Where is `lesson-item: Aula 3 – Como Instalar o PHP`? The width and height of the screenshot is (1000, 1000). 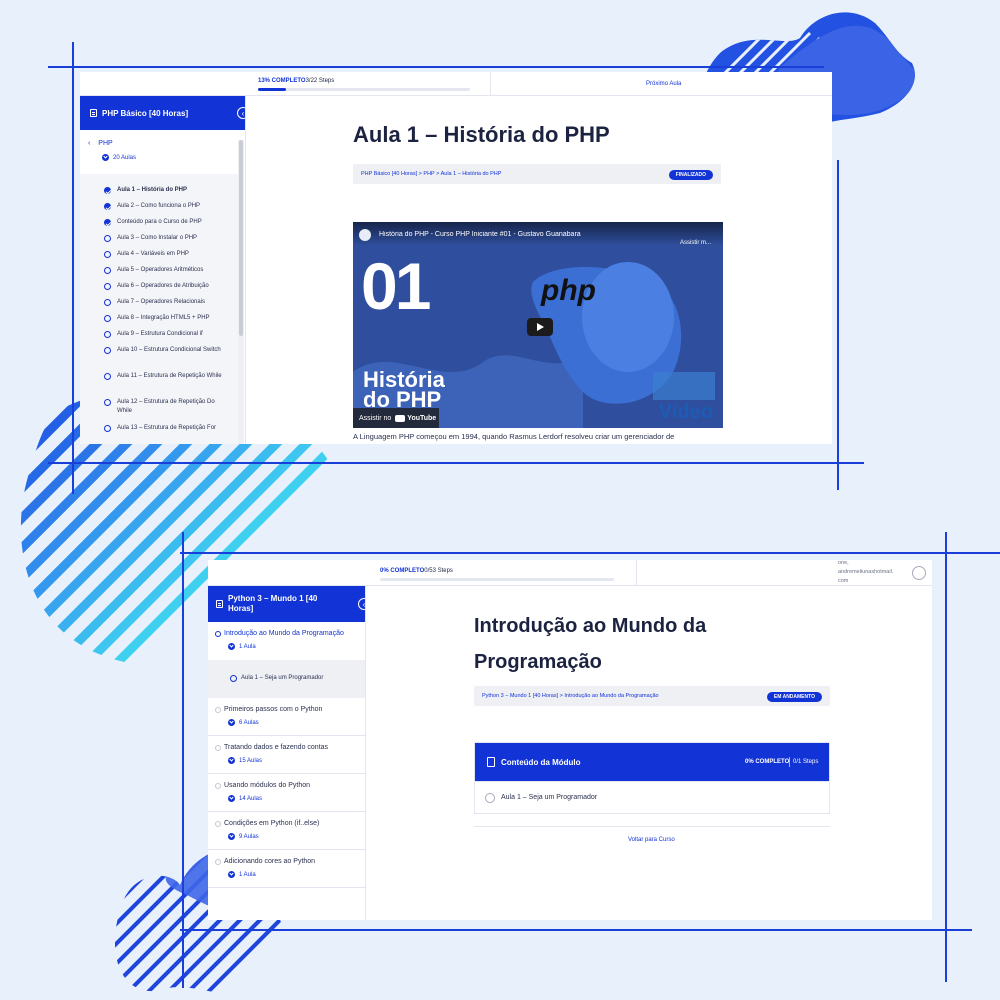 lesson-item: Aula 3 – Como Instalar o PHP is located at coordinates (164, 238).